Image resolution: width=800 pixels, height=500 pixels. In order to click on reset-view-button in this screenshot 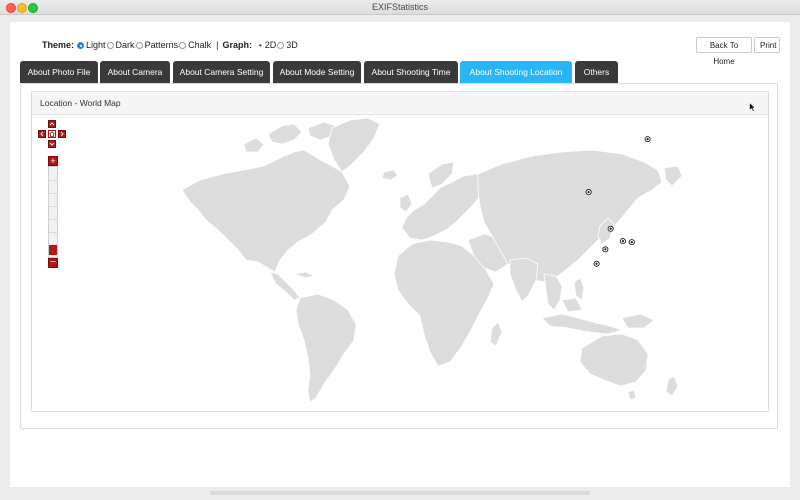, I will do `click(52, 134)`.